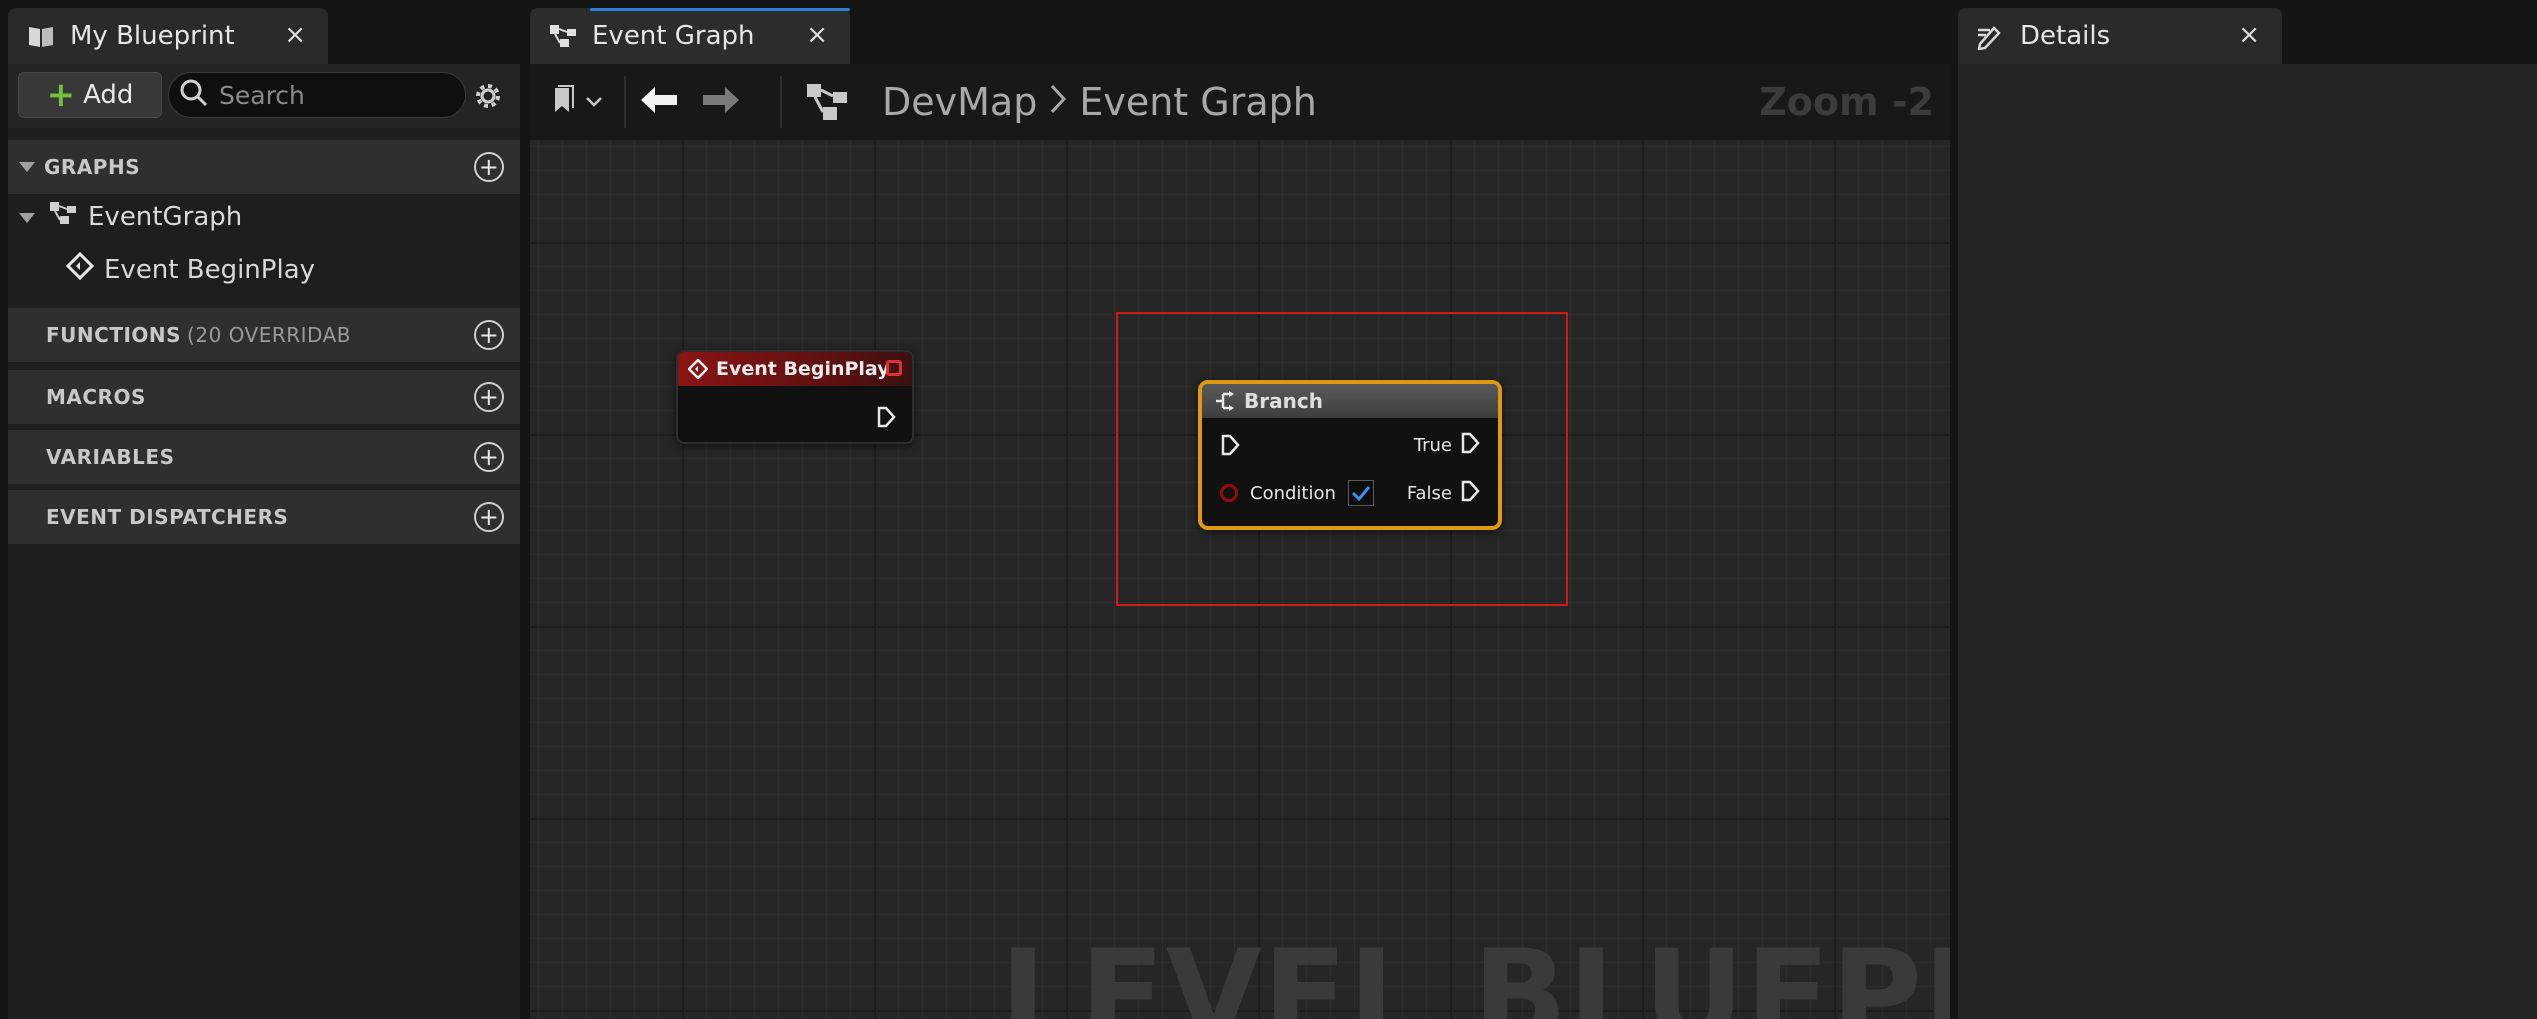 The height and width of the screenshot is (1019, 2537). I want to click on node-title: Branch, so click(1283, 401).